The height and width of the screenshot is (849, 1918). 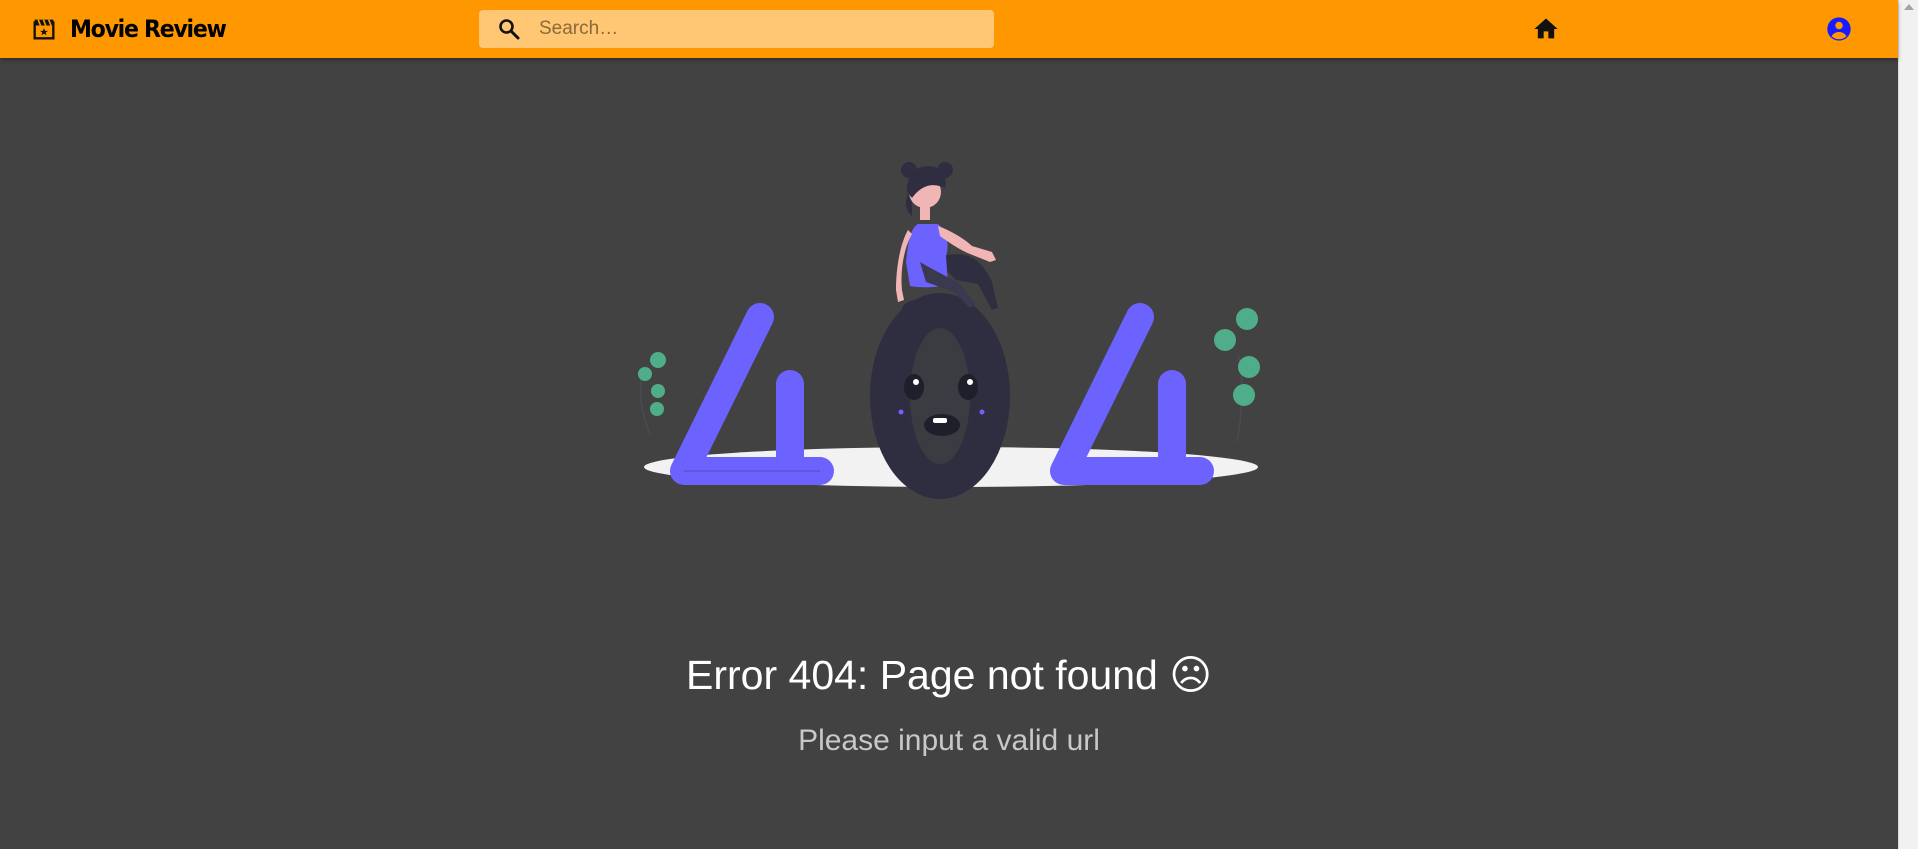 I want to click on digit-zero, so click(x=940, y=396).